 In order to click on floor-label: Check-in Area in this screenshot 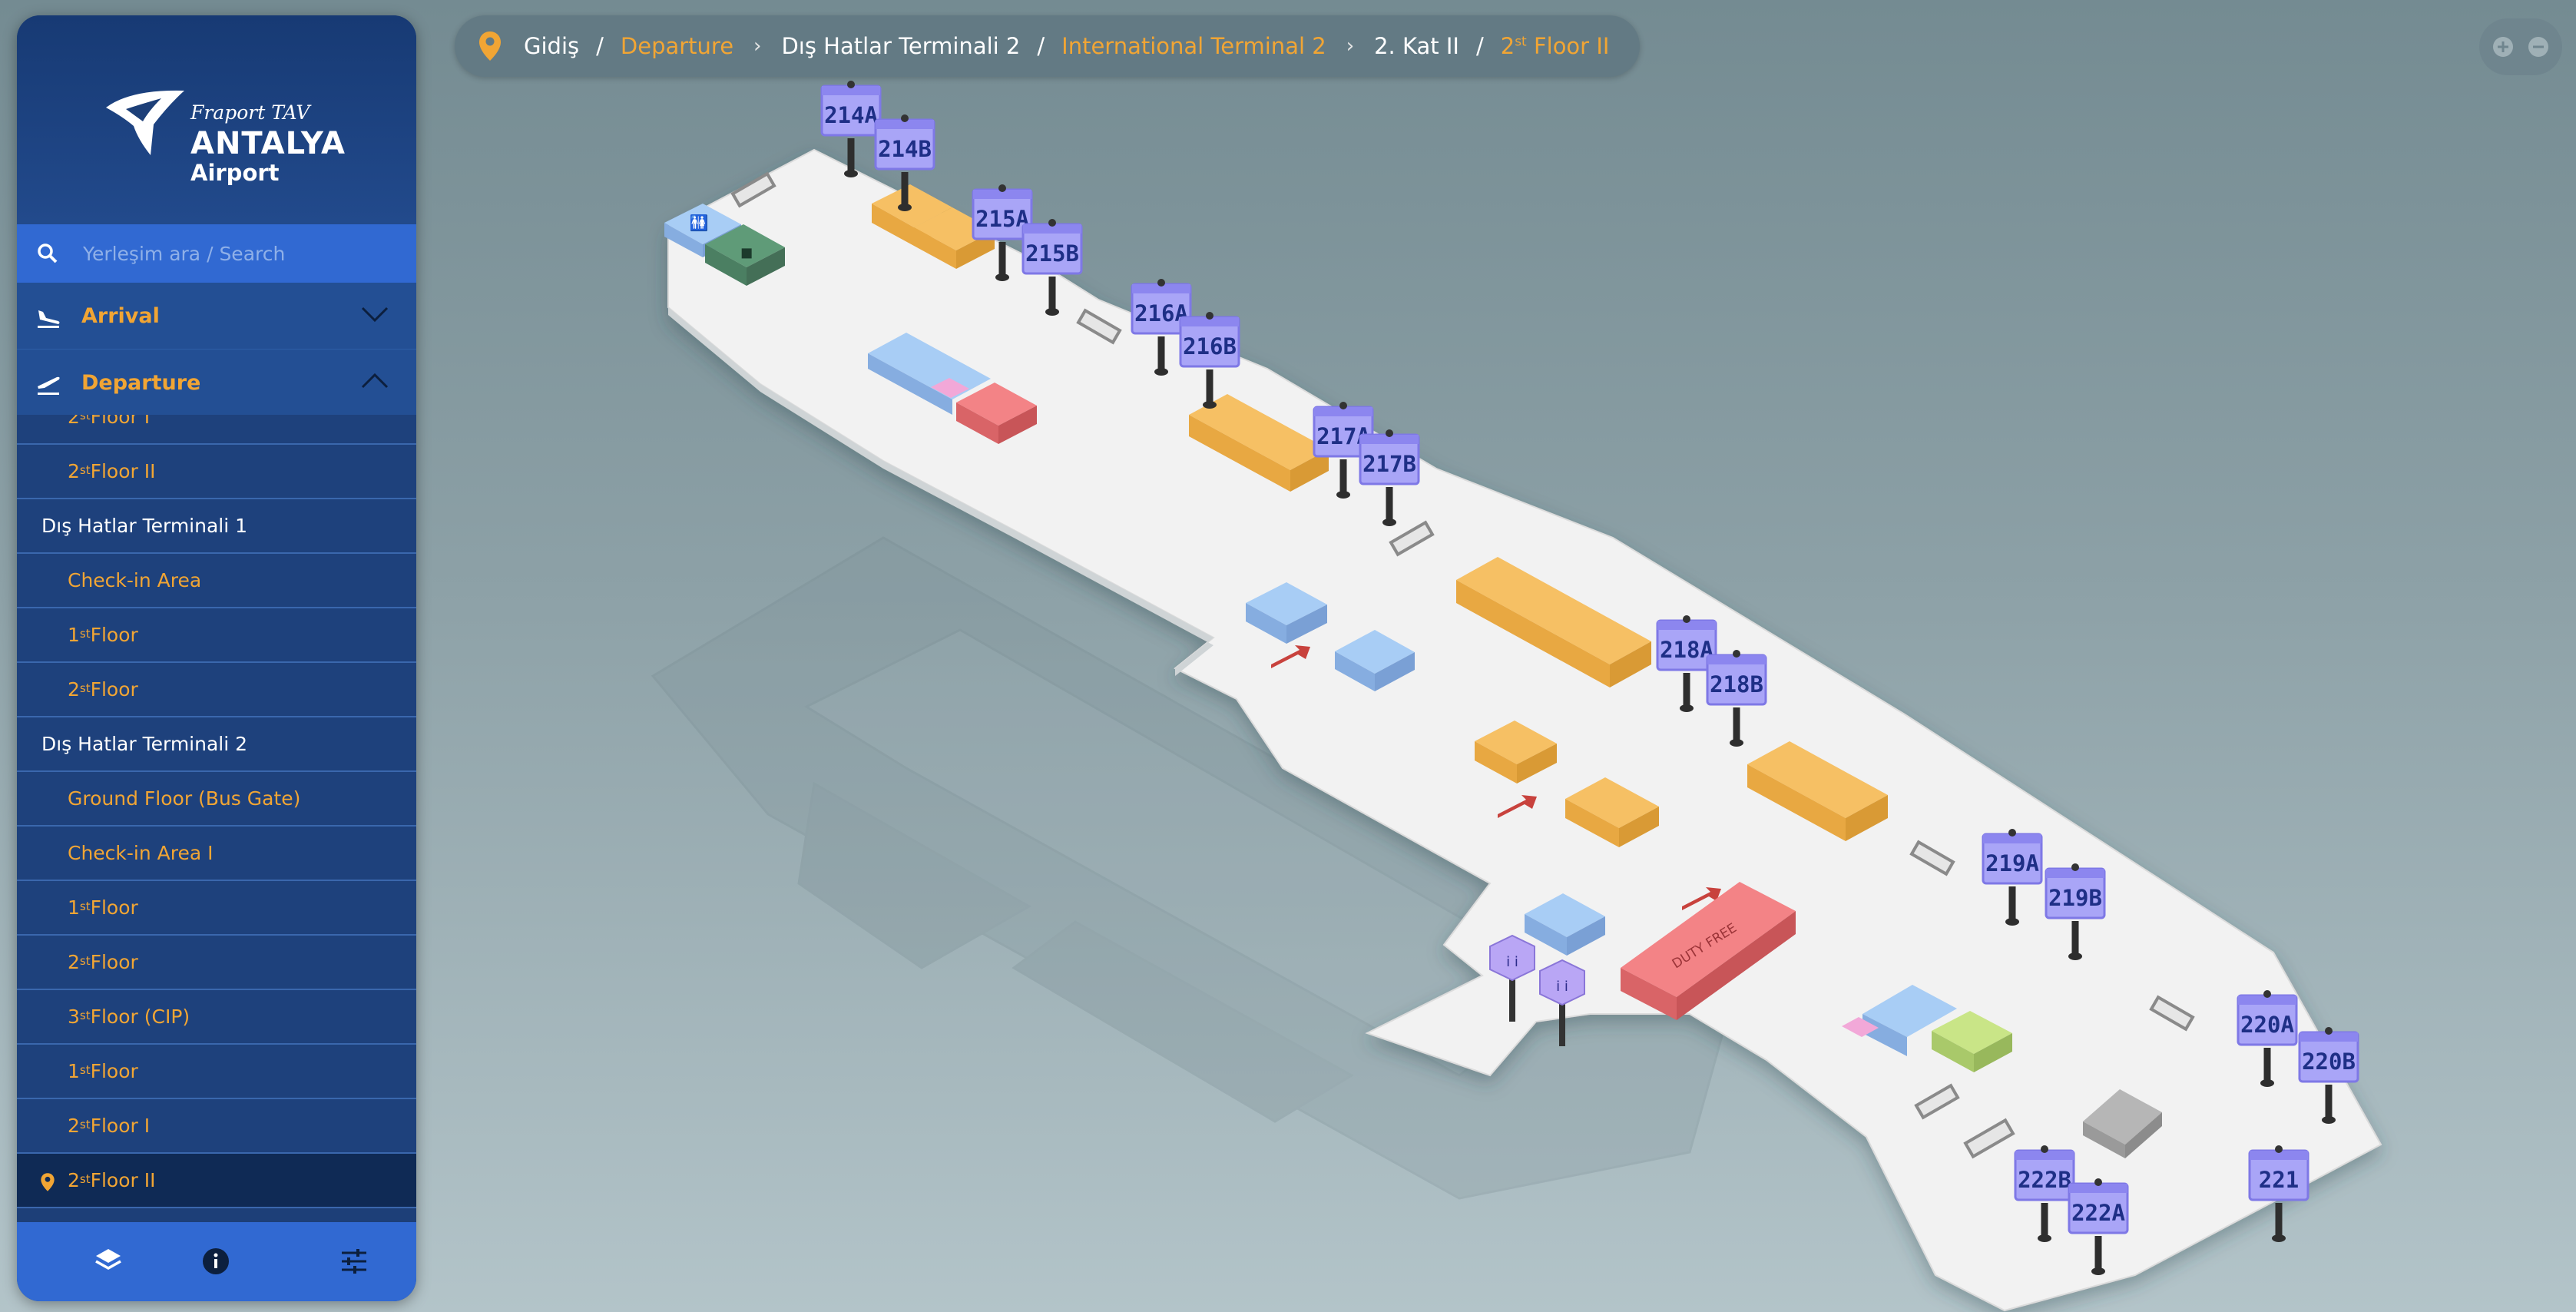, I will do `click(135, 580)`.